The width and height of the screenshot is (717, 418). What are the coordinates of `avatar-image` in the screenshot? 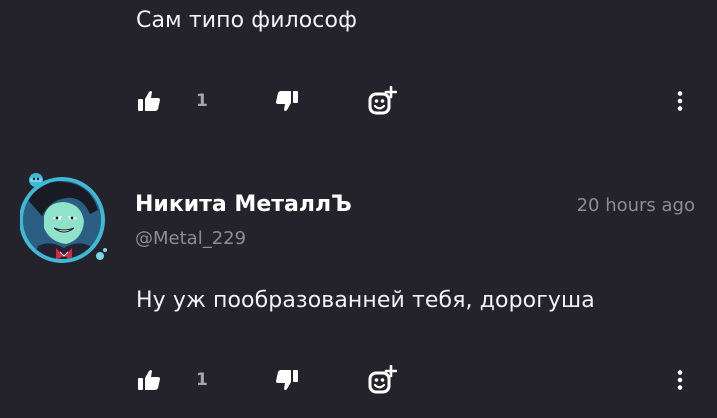 It's located at (63, 218).